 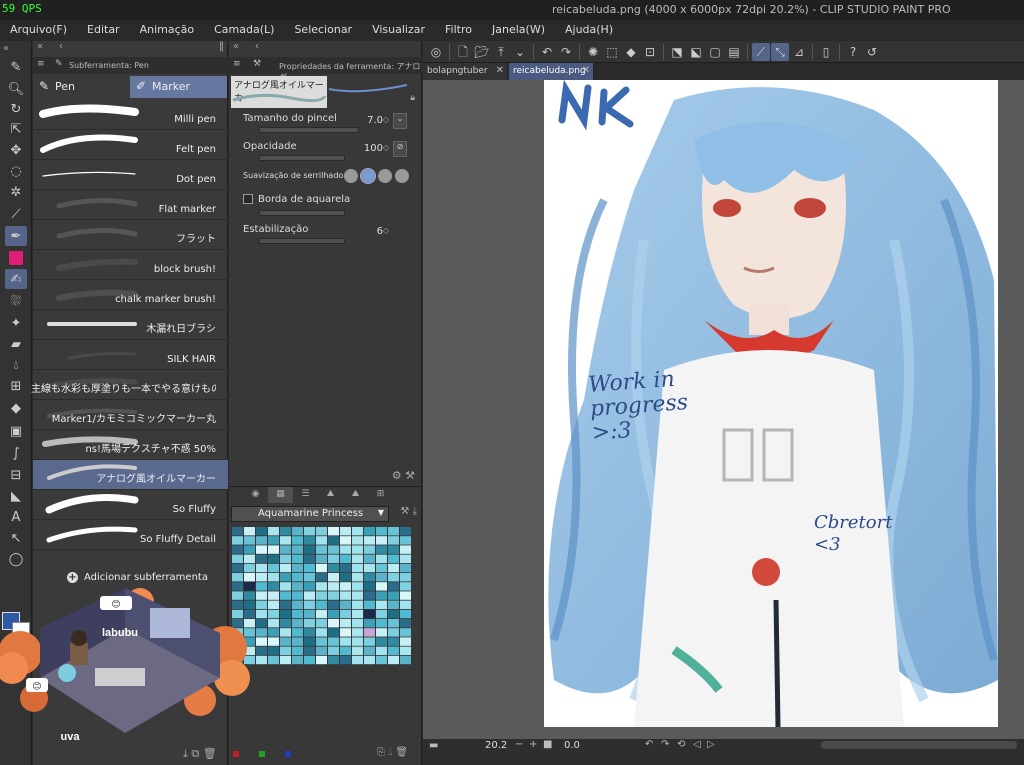 I want to click on magic-wand-tool-icon: ✲, so click(x=16, y=192).